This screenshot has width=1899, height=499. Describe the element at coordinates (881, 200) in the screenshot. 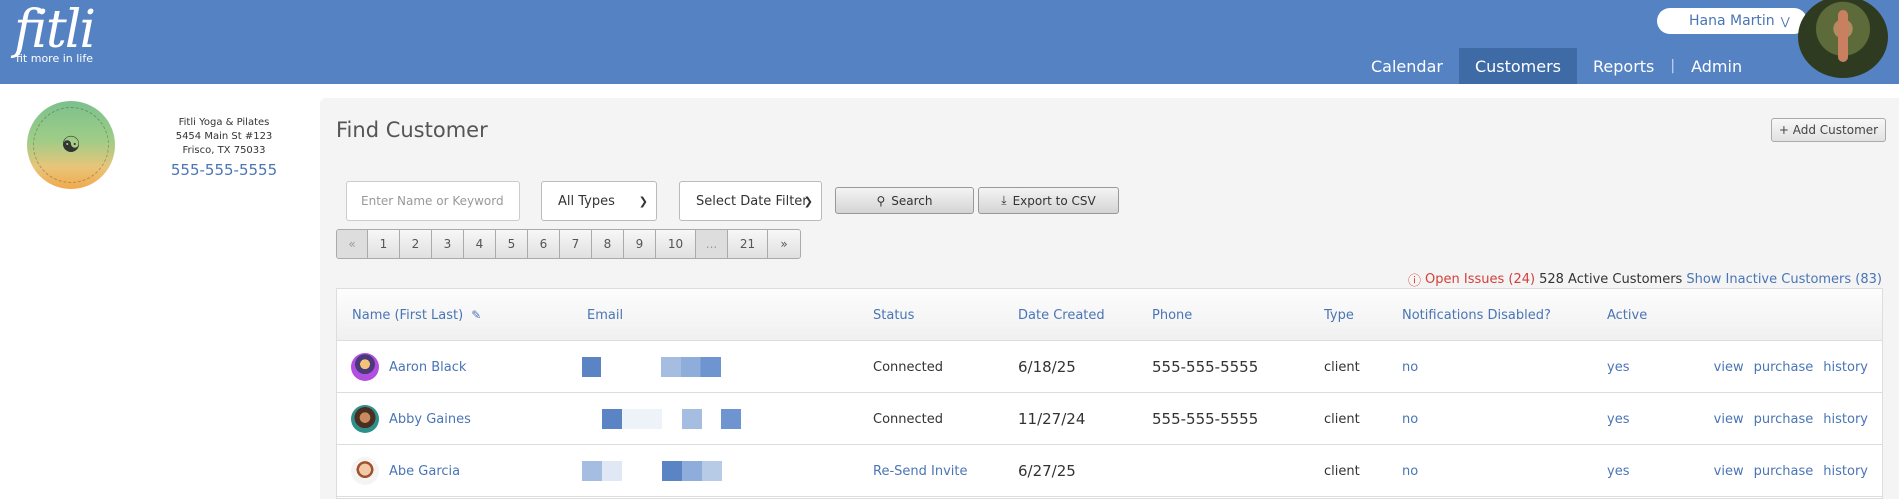

I see `search-icon: ⚲` at that location.